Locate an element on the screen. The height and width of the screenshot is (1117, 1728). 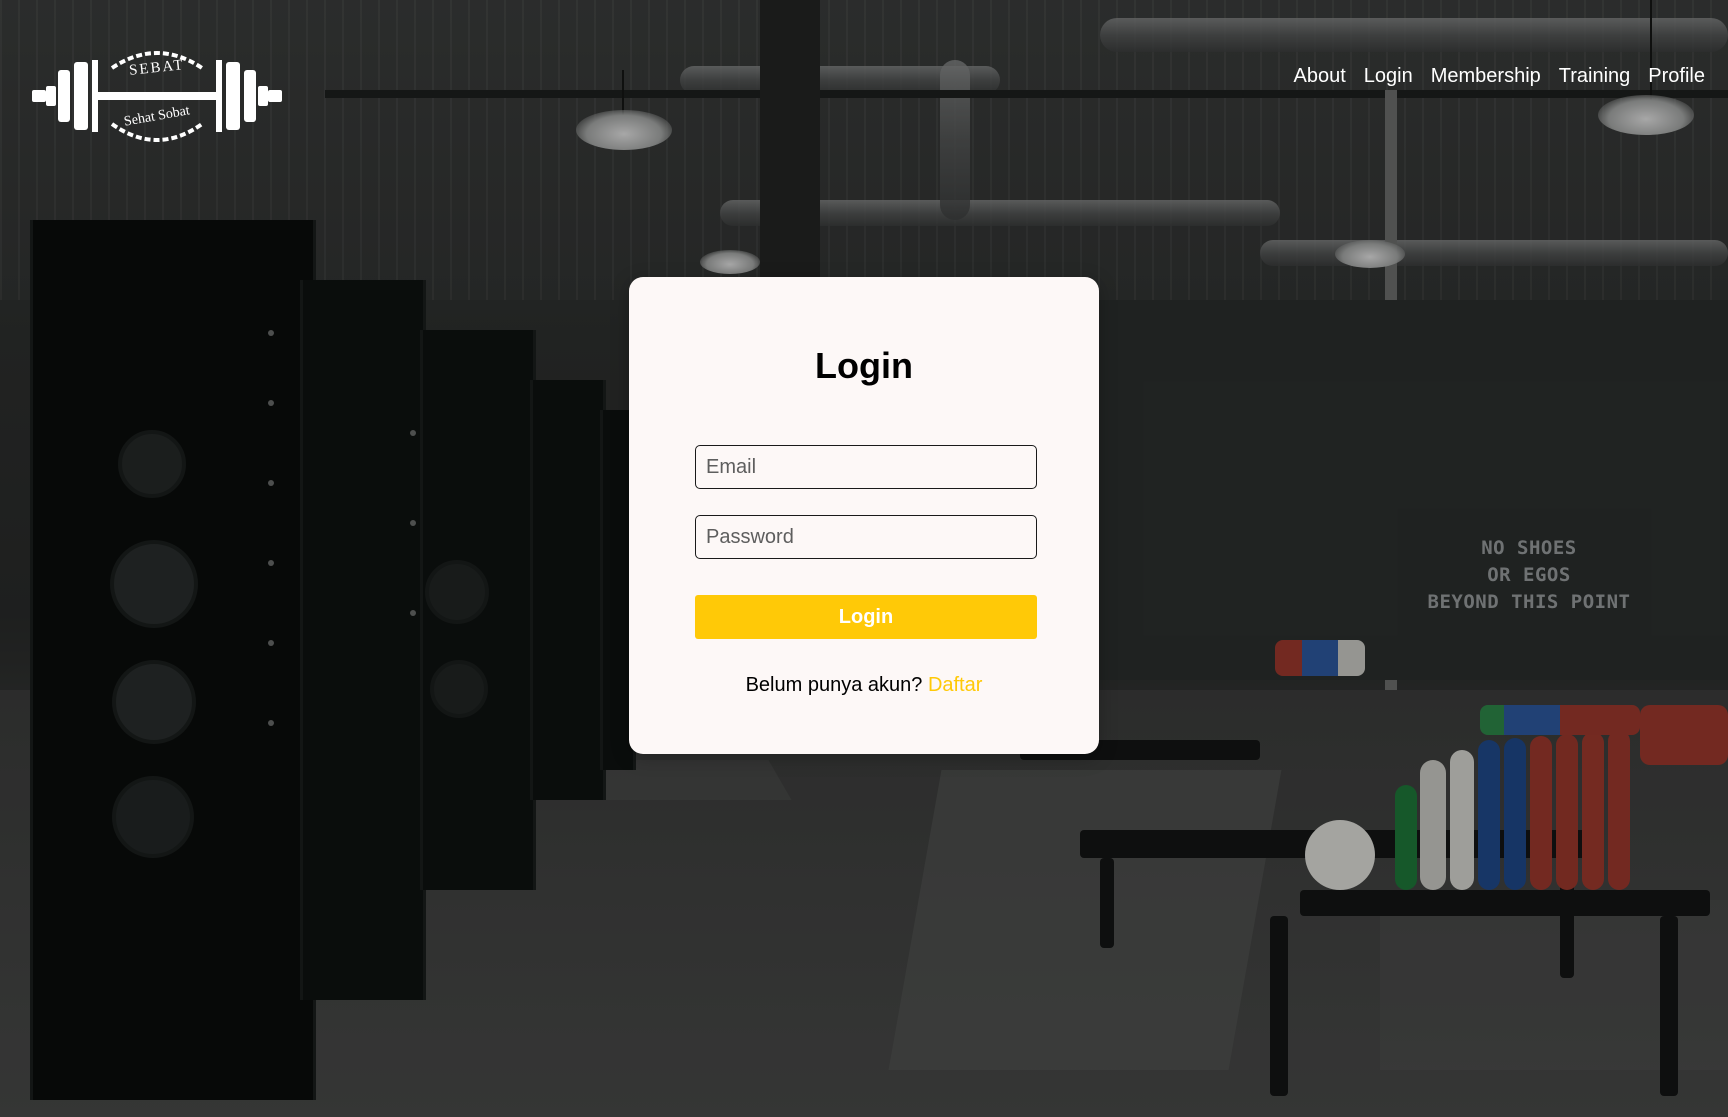
email-field is located at coordinates (866, 467).